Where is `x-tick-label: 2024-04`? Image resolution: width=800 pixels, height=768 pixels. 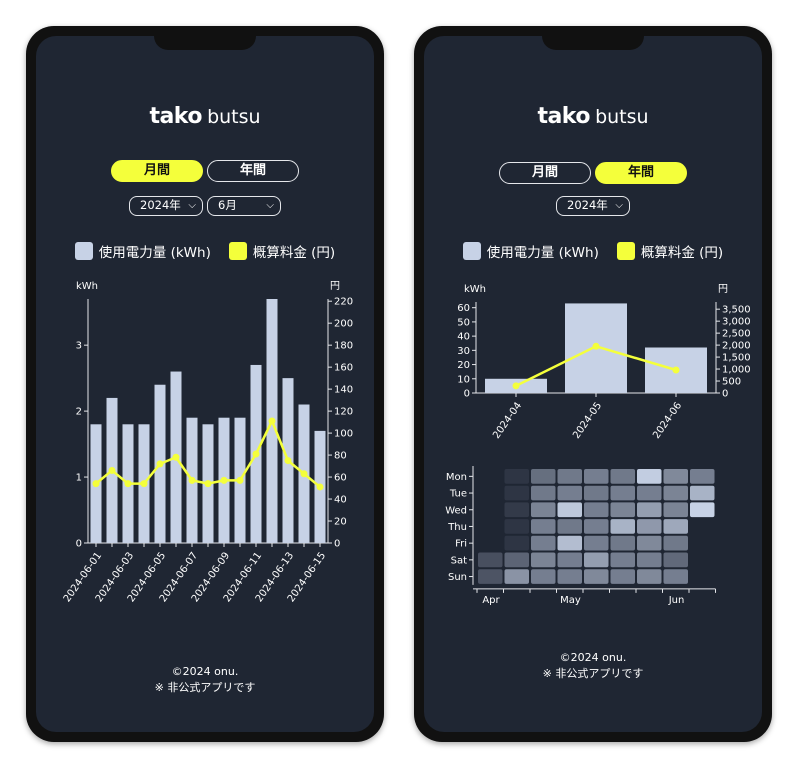
x-tick-label: 2024-04 is located at coordinates (507, 420).